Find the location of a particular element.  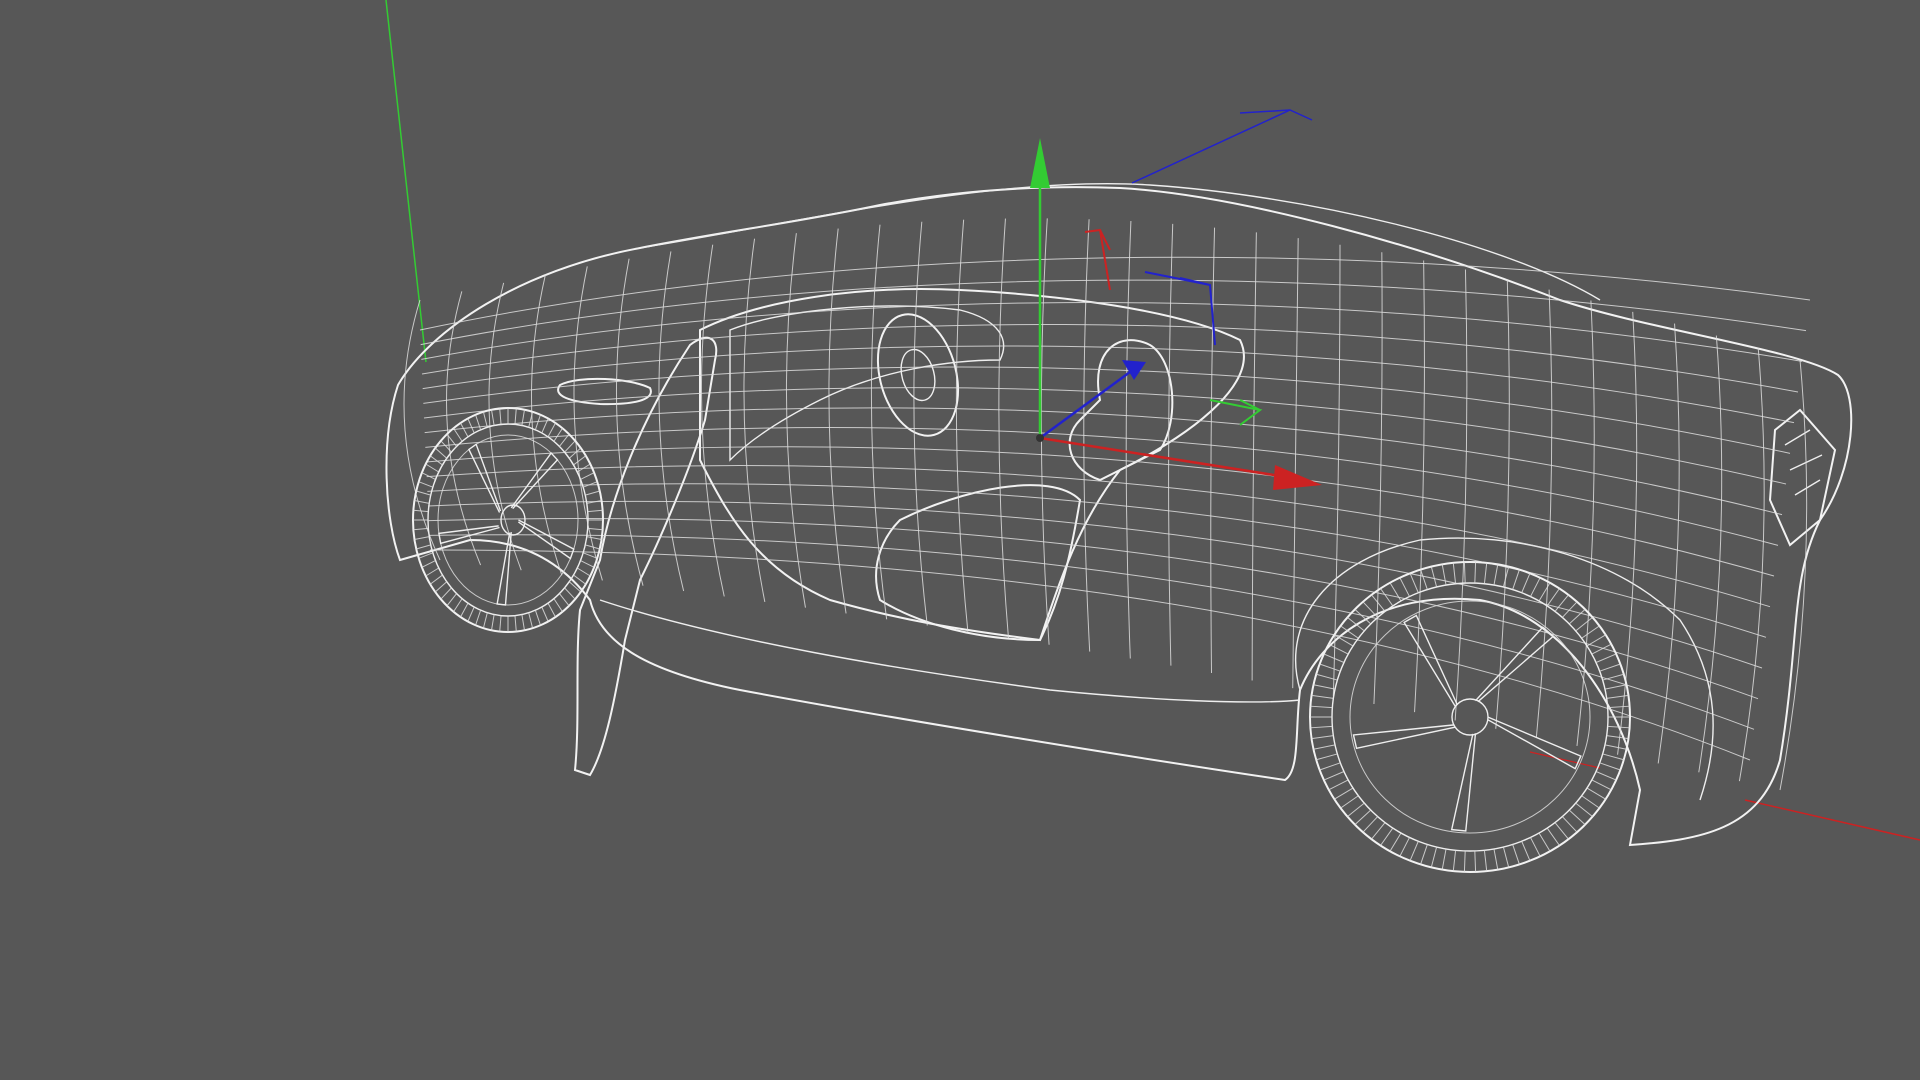

rear-tire-outer is located at coordinates (1470, 717).